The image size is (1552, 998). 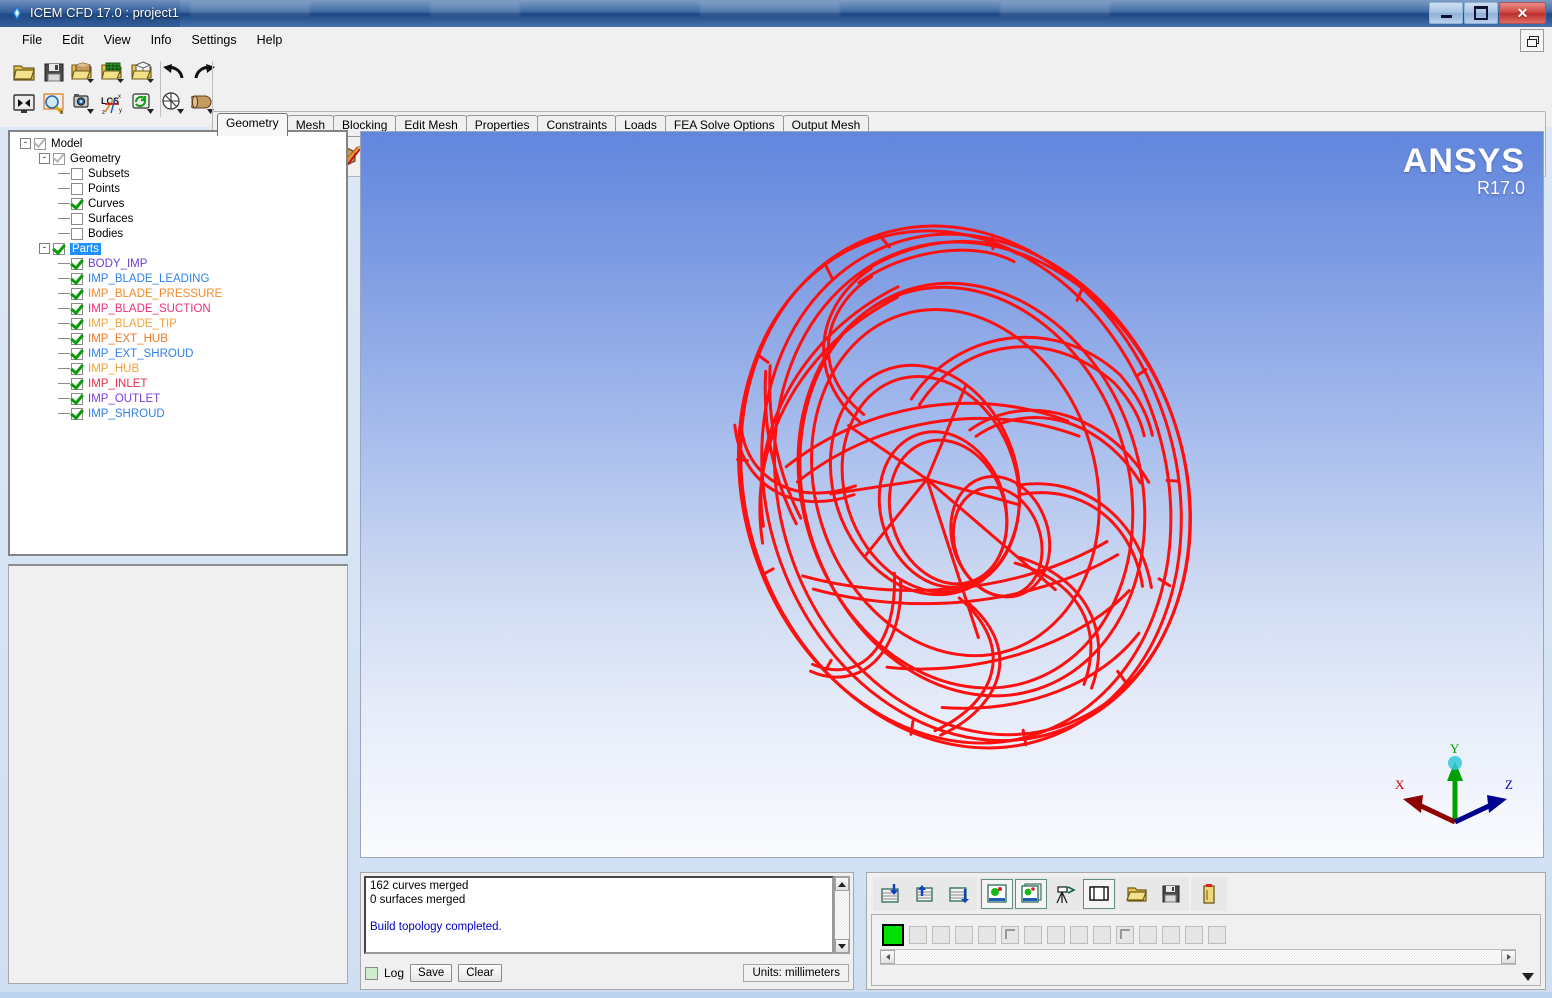 I want to click on tree-node-points: Points, so click(x=180, y=188).